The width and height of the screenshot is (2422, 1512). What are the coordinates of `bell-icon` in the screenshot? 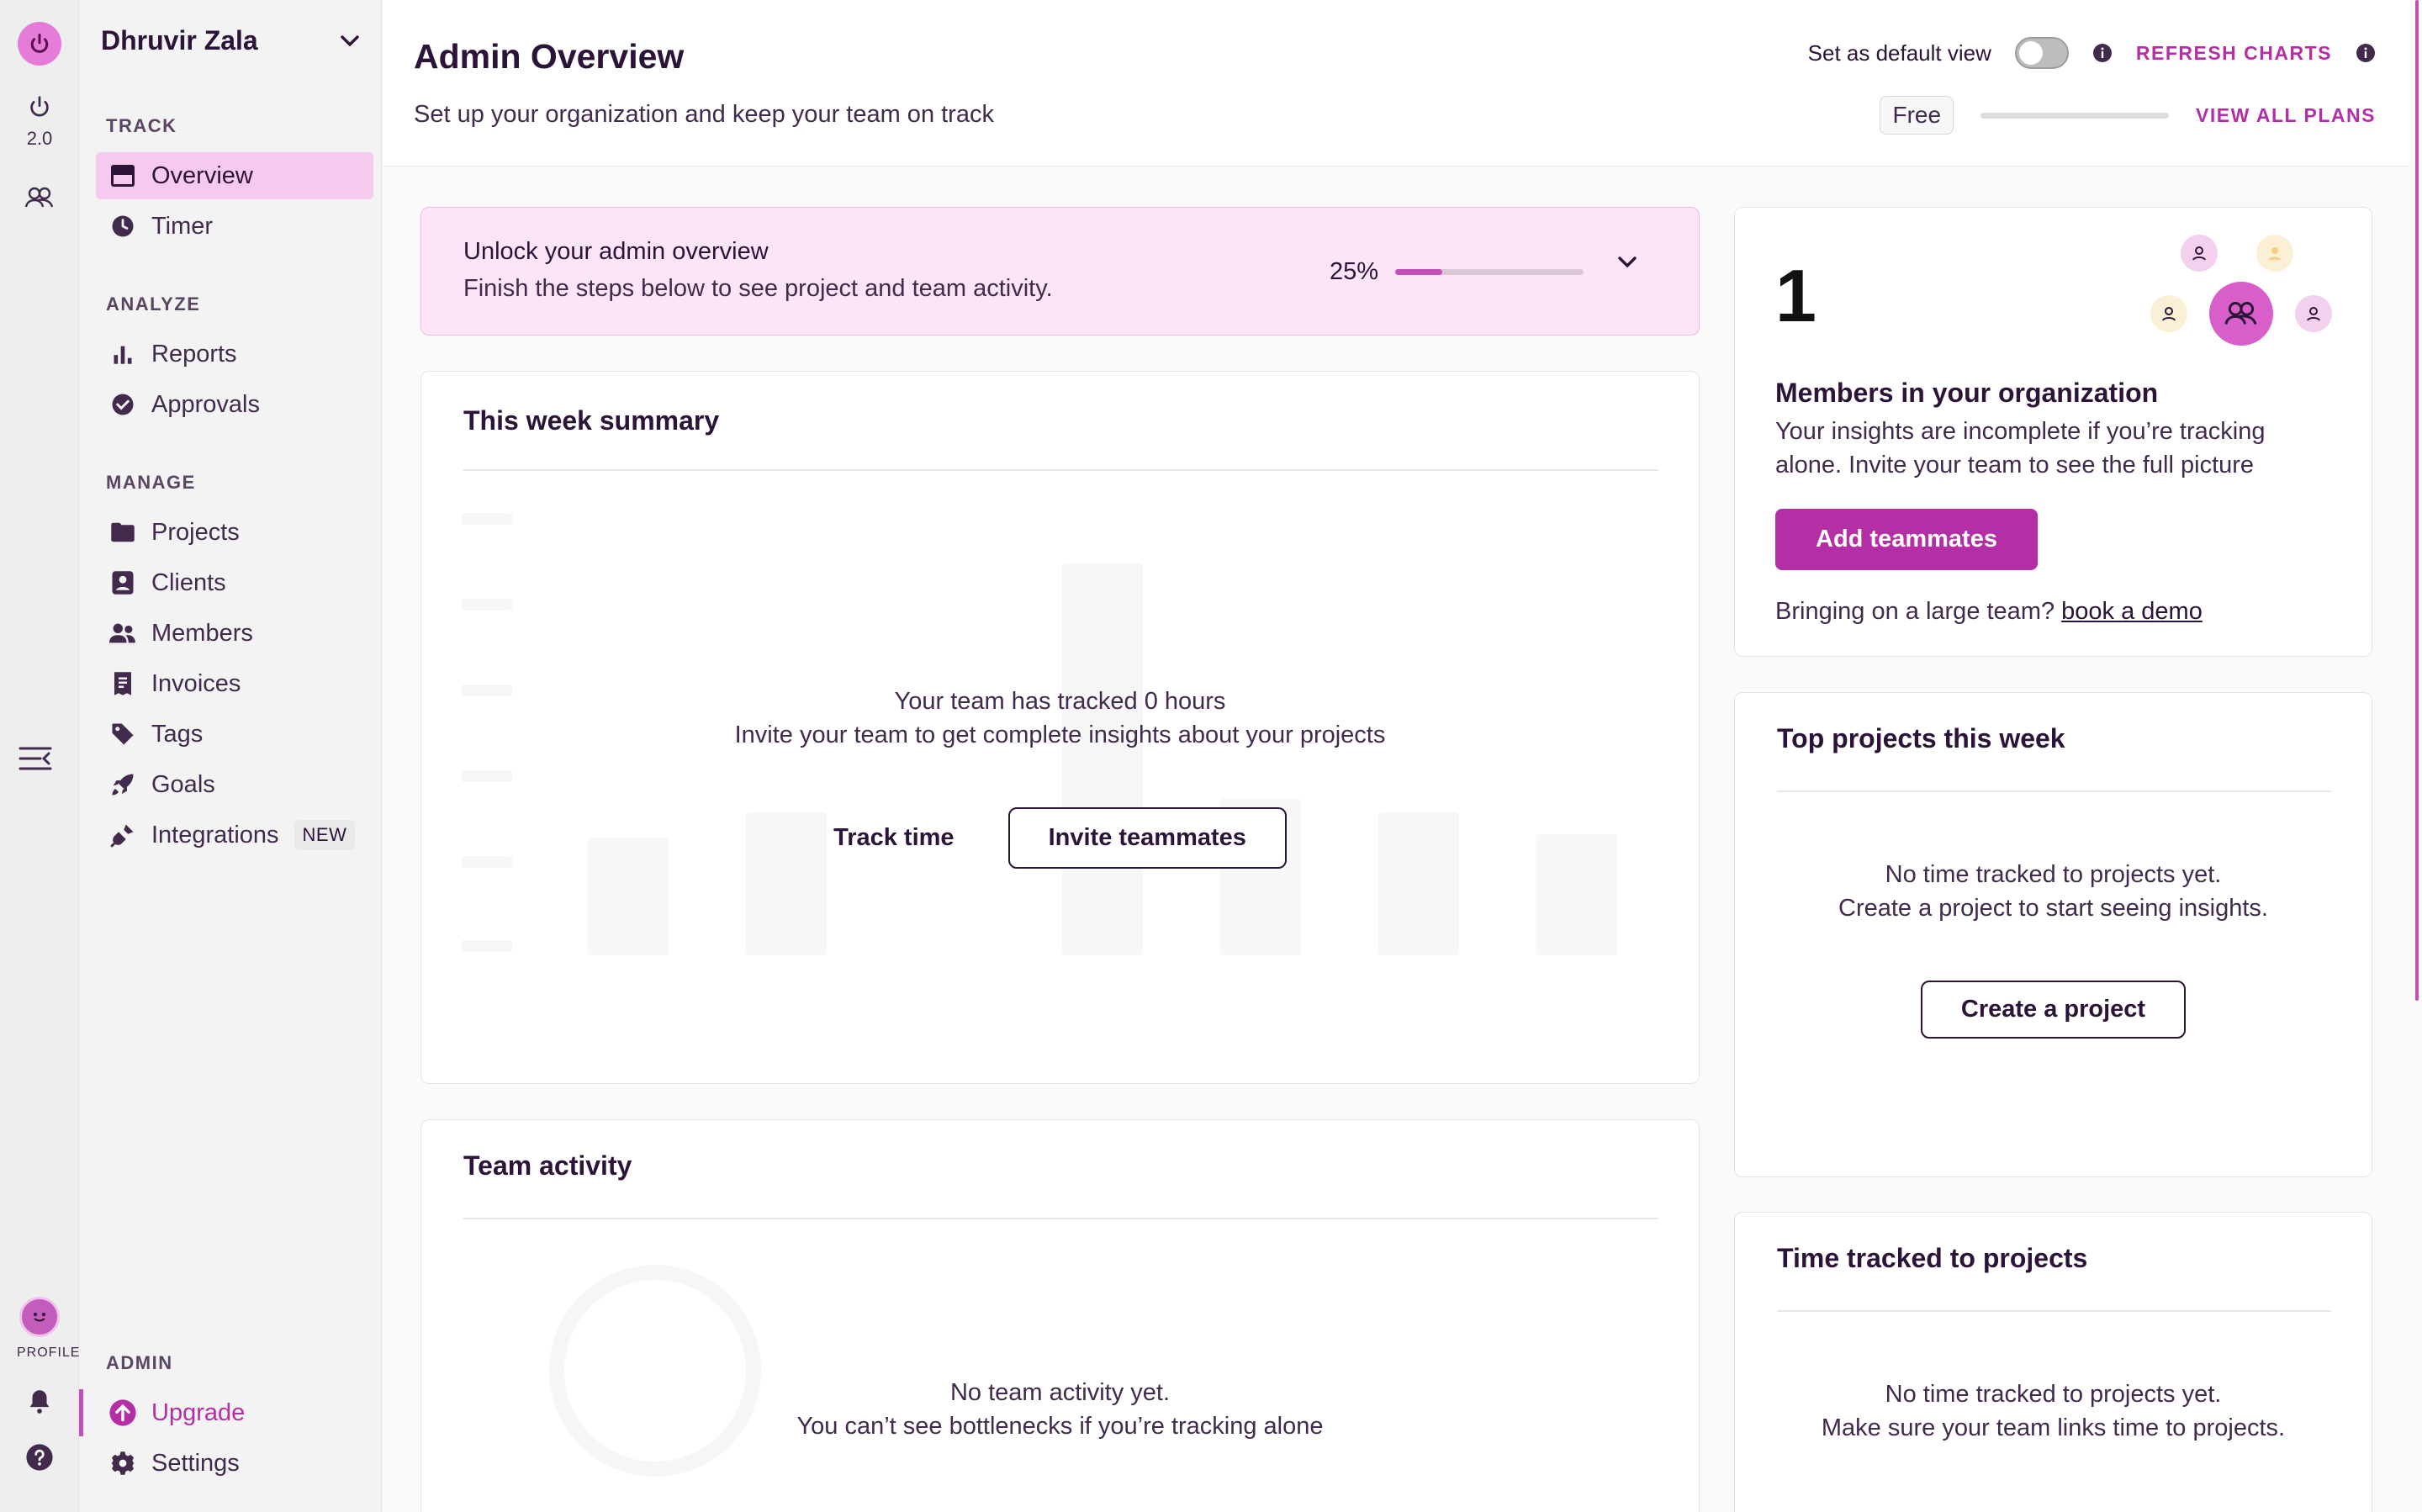 It's located at (39, 1403).